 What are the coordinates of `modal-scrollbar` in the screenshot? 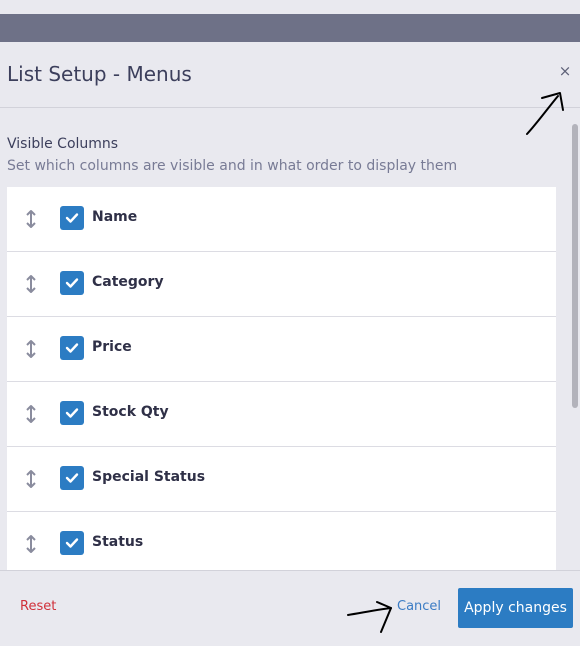 It's located at (575, 266).